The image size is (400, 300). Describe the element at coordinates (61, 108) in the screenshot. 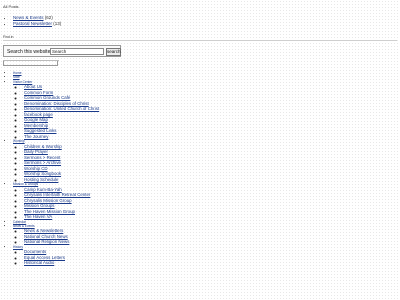

I see `submenu-link: Denomination: United Church of Christ` at that location.